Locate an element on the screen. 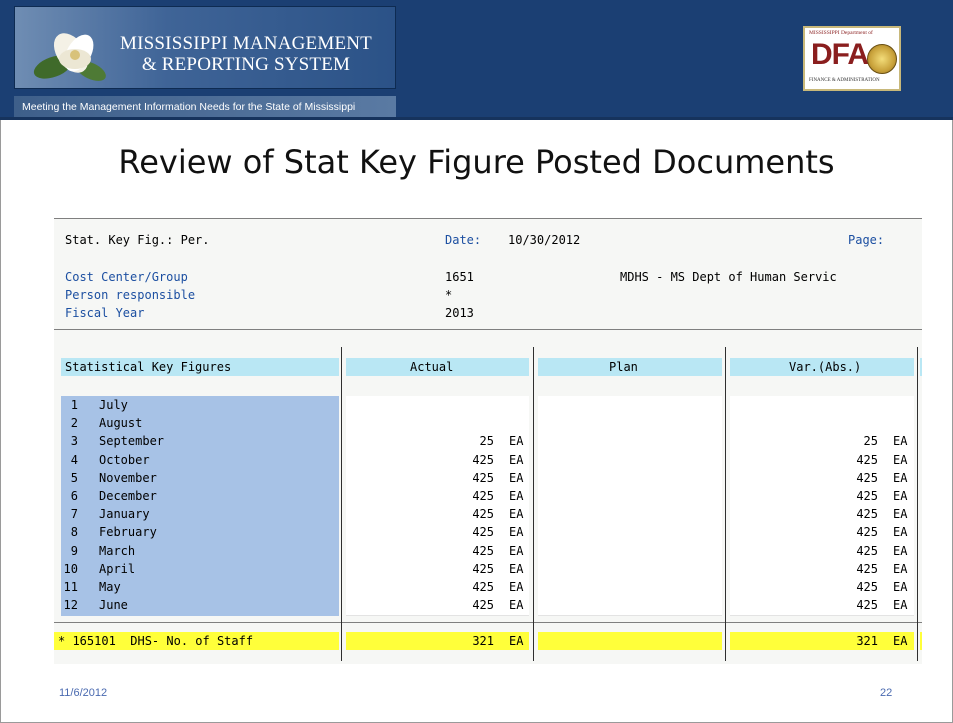 Image resolution: width=953 pixels, height=723 pixels. field-value-cost-center: 1651 is located at coordinates (459, 277).